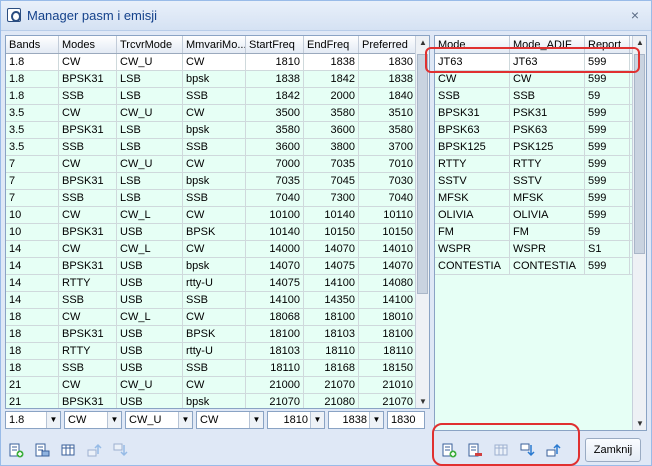 The height and width of the screenshot is (466, 652). Describe the element at coordinates (296, 420) in the screenshot. I see `editor-field-startfreq: 1810 ▼` at that location.